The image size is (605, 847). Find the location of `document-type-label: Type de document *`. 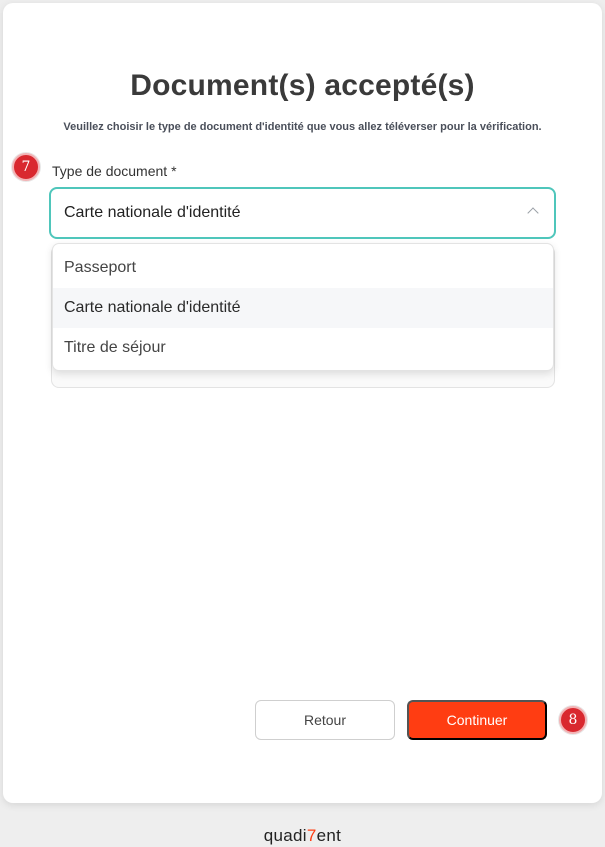

document-type-label: Type de document * is located at coordinates (114, 171).